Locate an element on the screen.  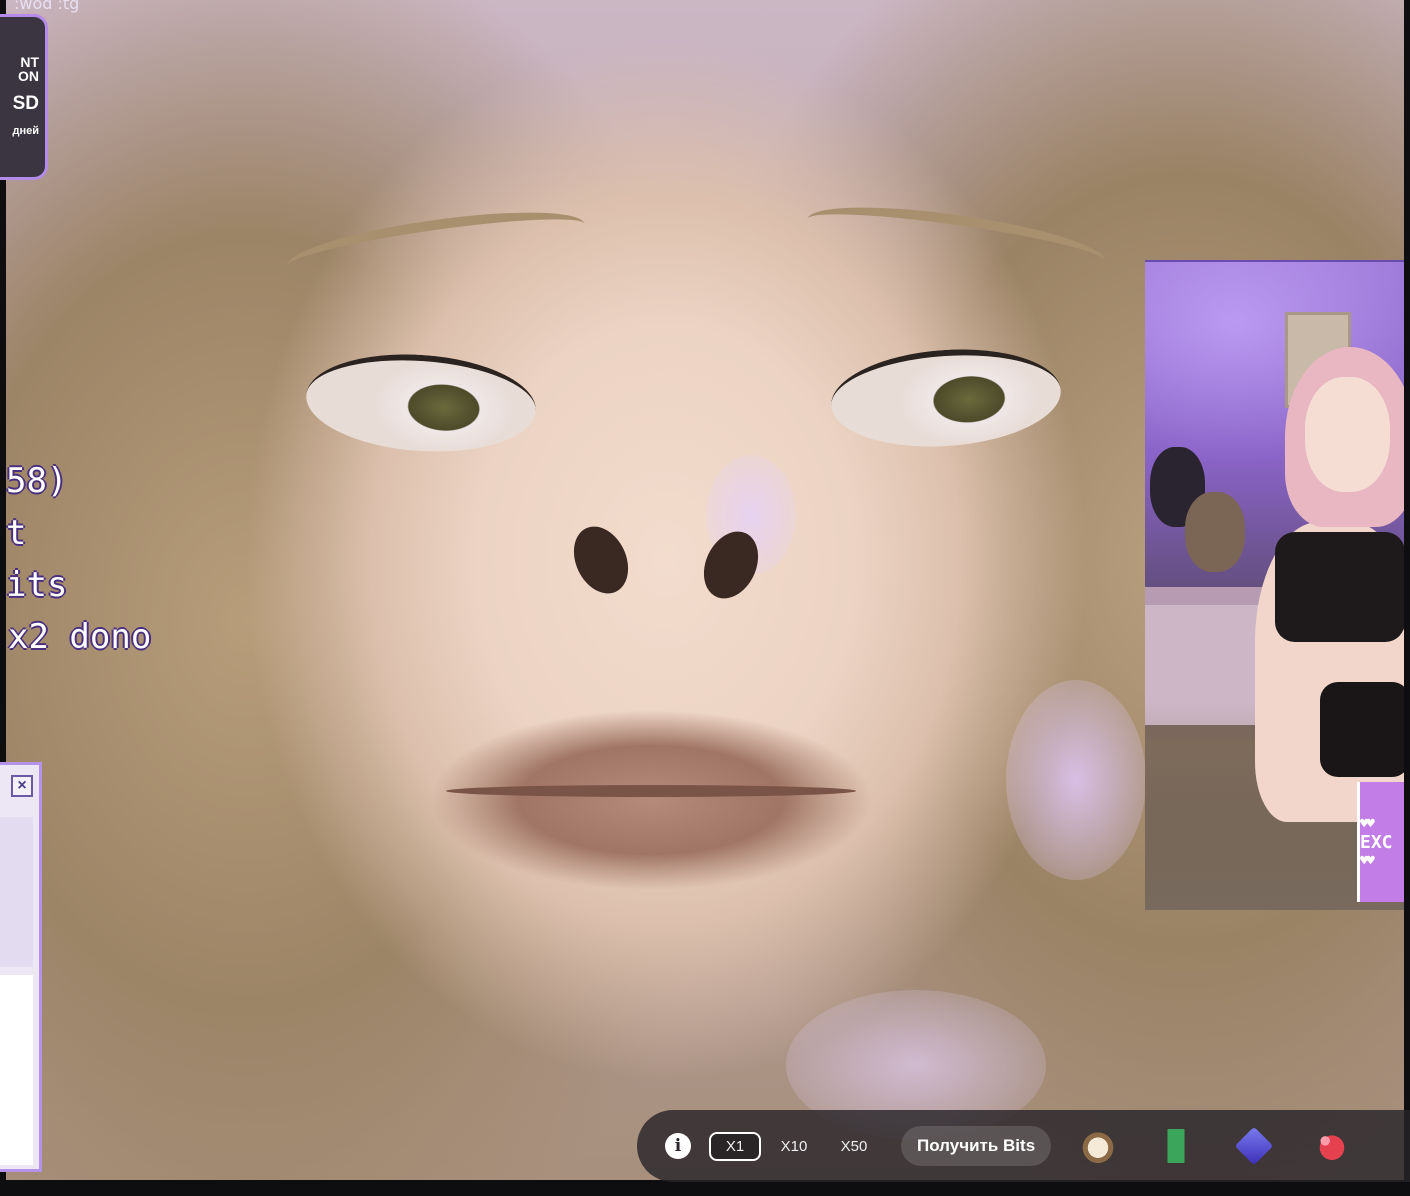
badge-text: EXC is located at coordinates (1376, 842).